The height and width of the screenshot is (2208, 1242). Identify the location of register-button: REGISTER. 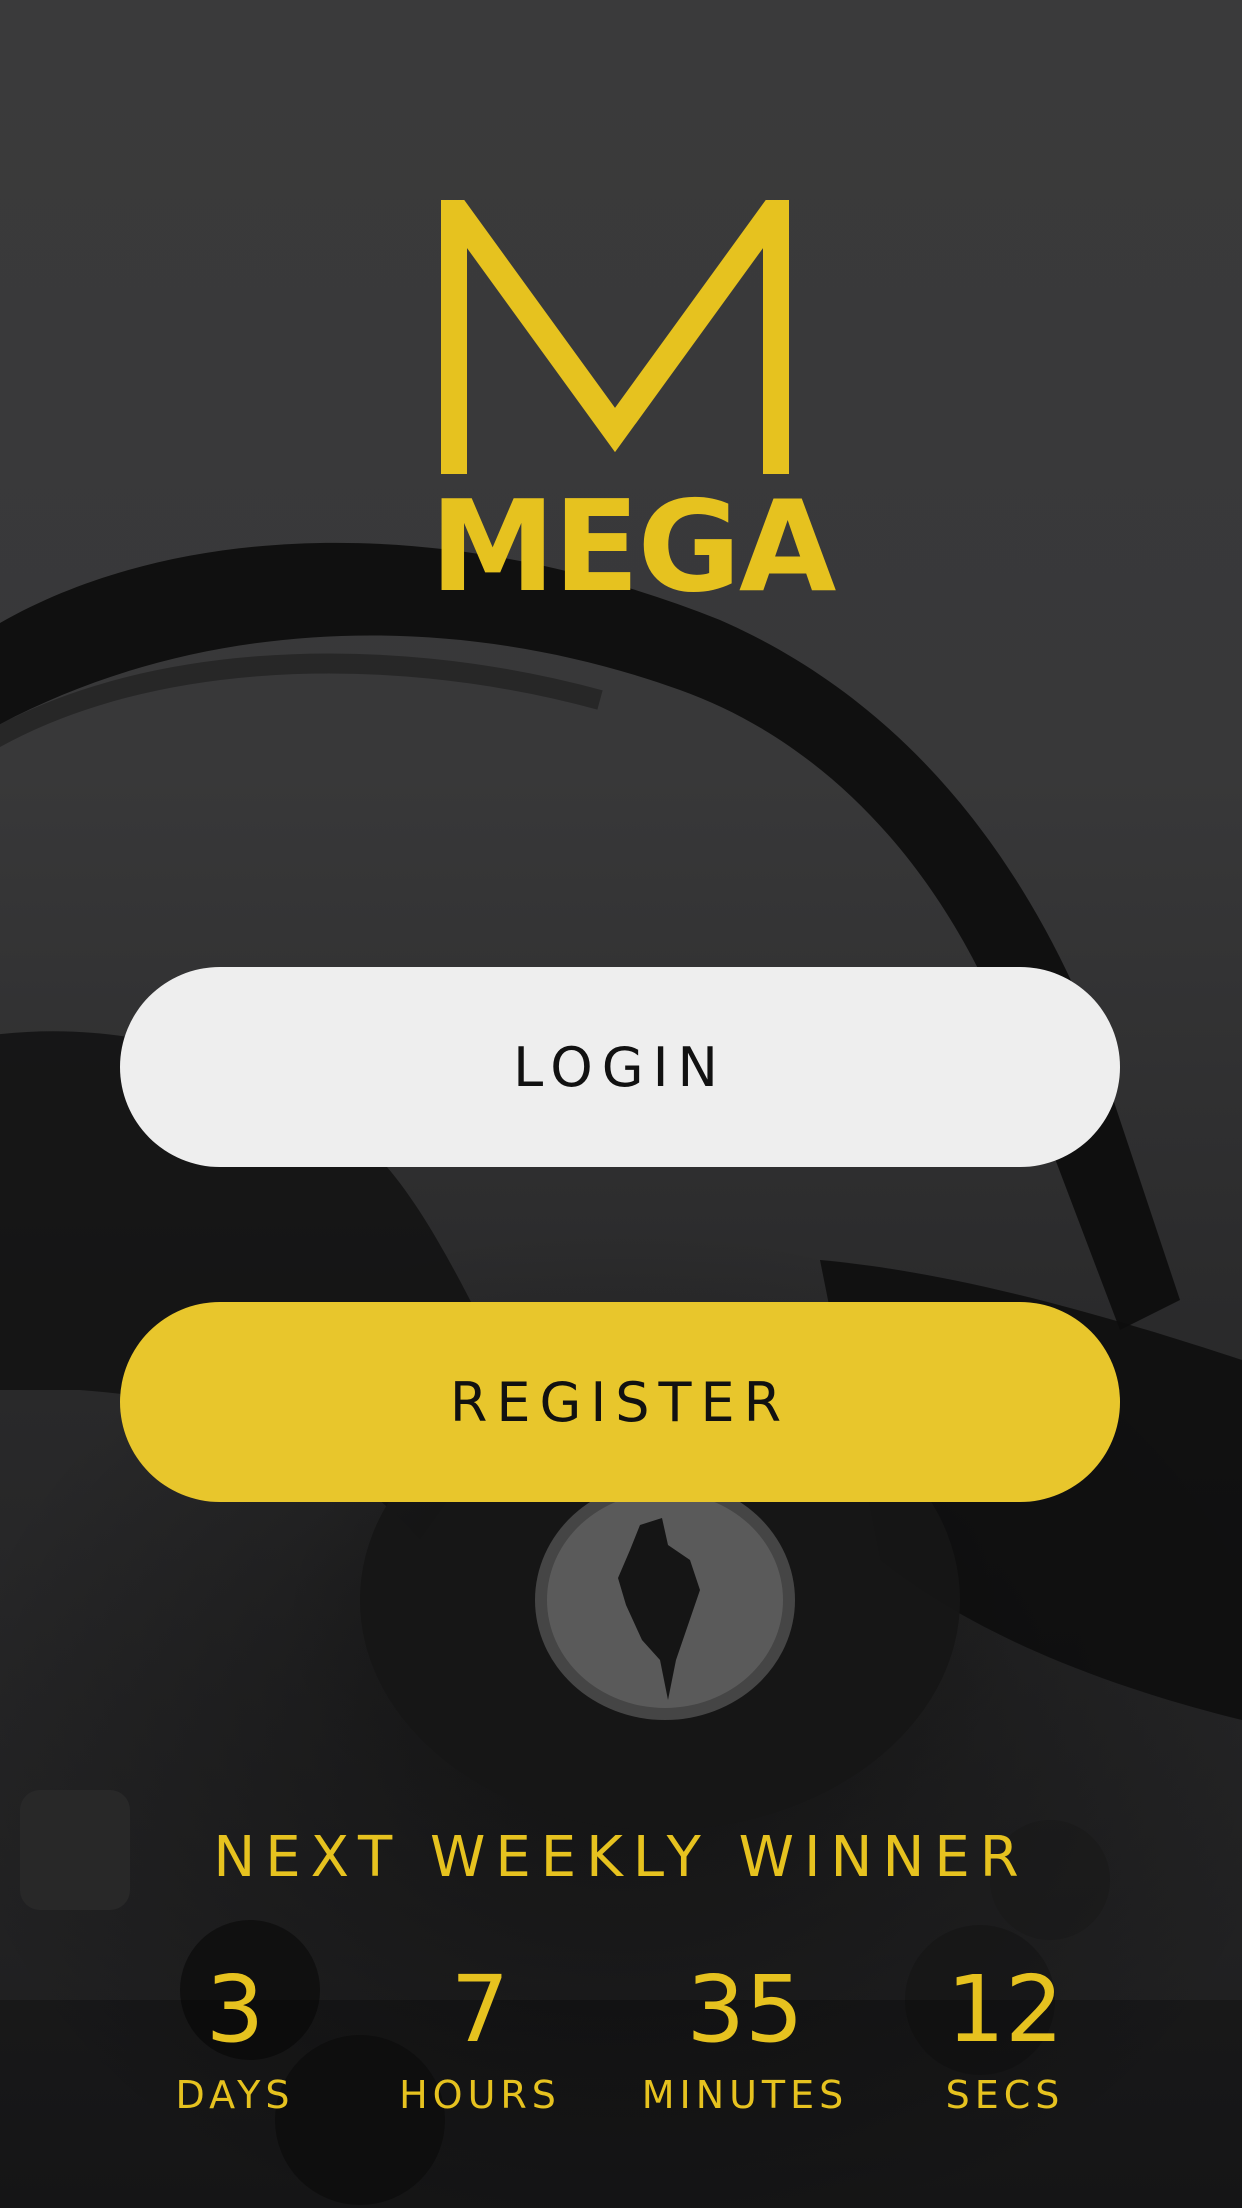
(620, 1402).